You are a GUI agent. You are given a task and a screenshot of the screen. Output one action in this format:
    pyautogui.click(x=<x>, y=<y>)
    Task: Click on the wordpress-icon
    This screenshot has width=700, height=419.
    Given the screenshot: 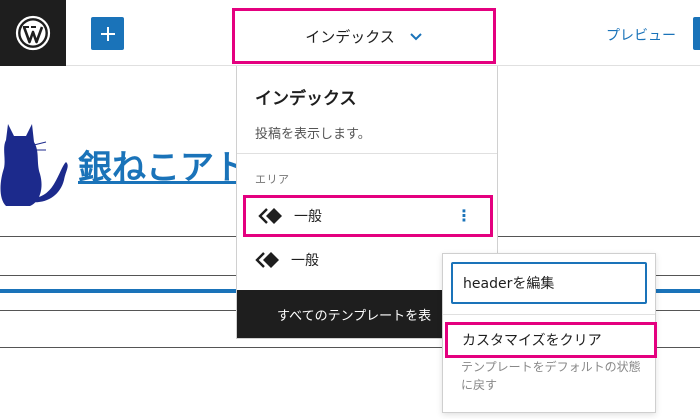 What is the action you would take?
    pyautogui.click(x=33, y=33)
    